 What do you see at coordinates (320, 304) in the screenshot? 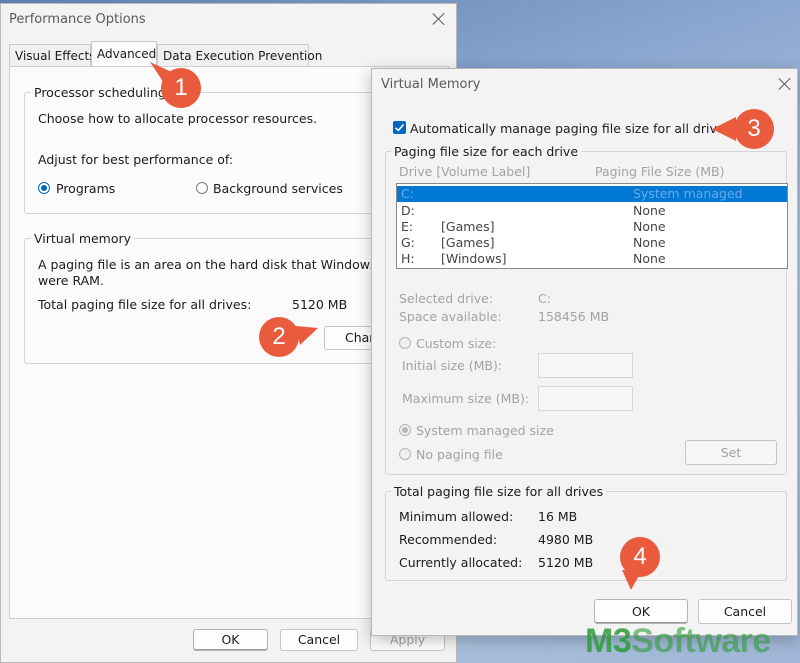
I see `total-paging-value: 5120 MB` at bounding box center [320, 304].